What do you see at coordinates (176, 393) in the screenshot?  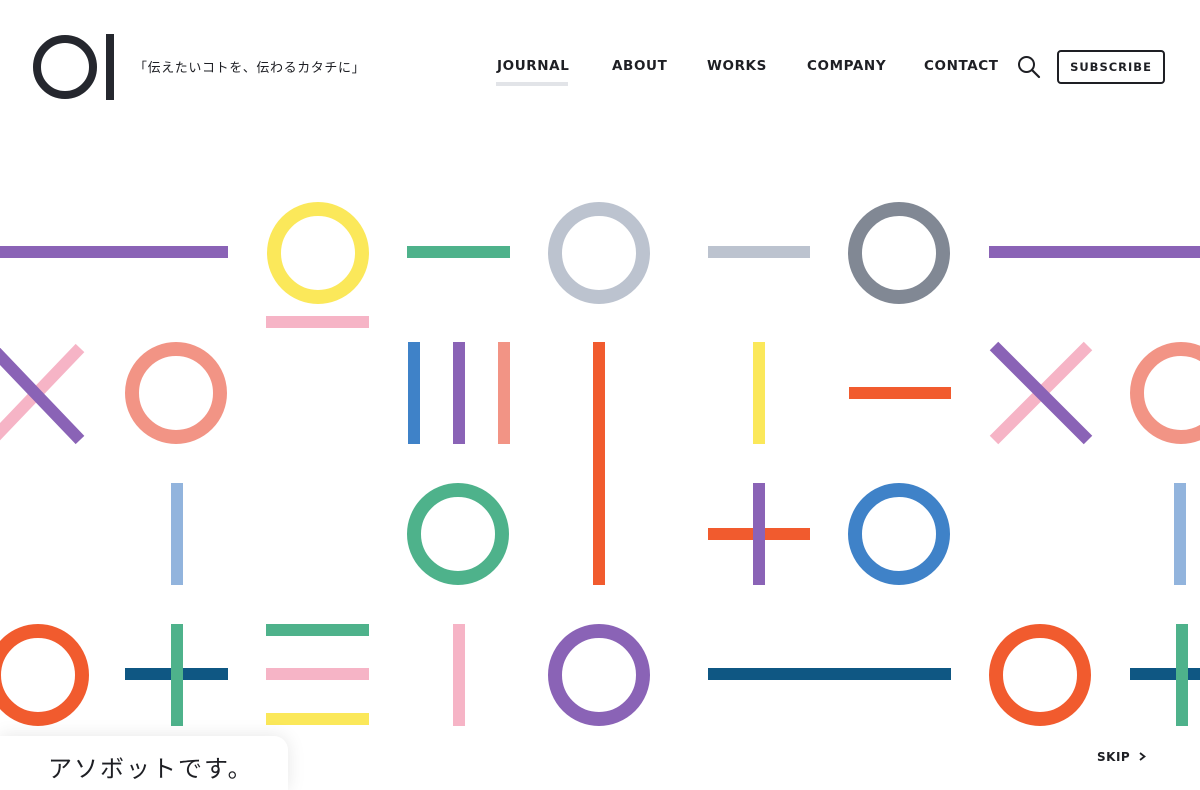 I see `circle-salmon` at bounding box center [176, 393].